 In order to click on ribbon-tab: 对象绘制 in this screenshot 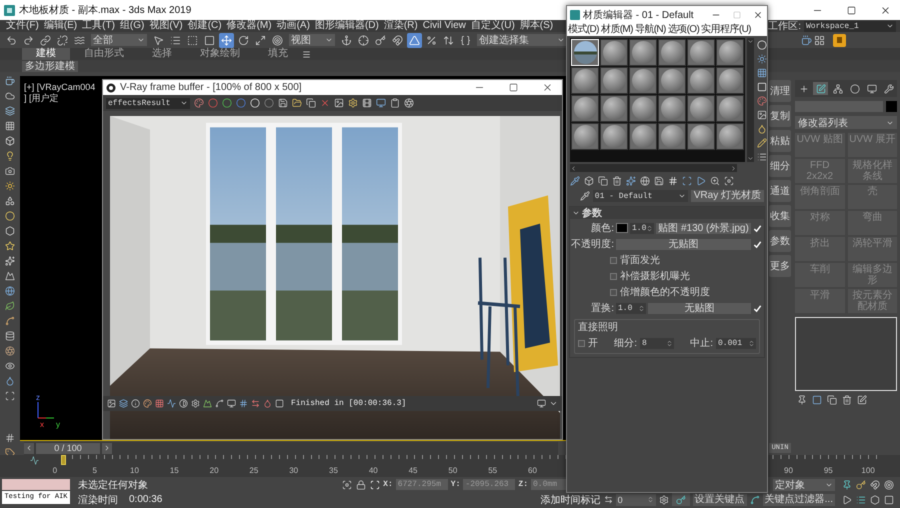, I will do `click(220, 54)`.